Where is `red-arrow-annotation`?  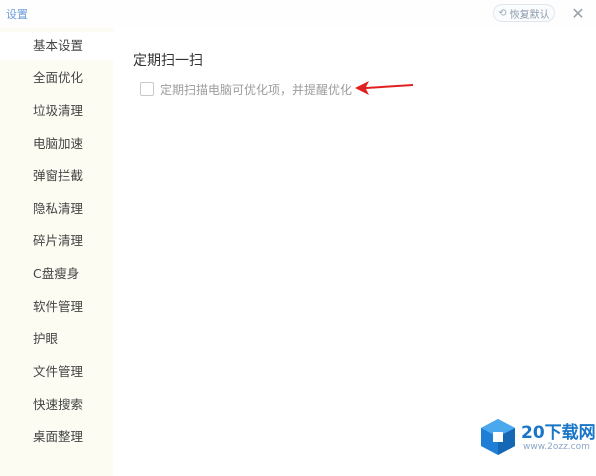
red-arrow-annotation is located at coordinates (384, 88).